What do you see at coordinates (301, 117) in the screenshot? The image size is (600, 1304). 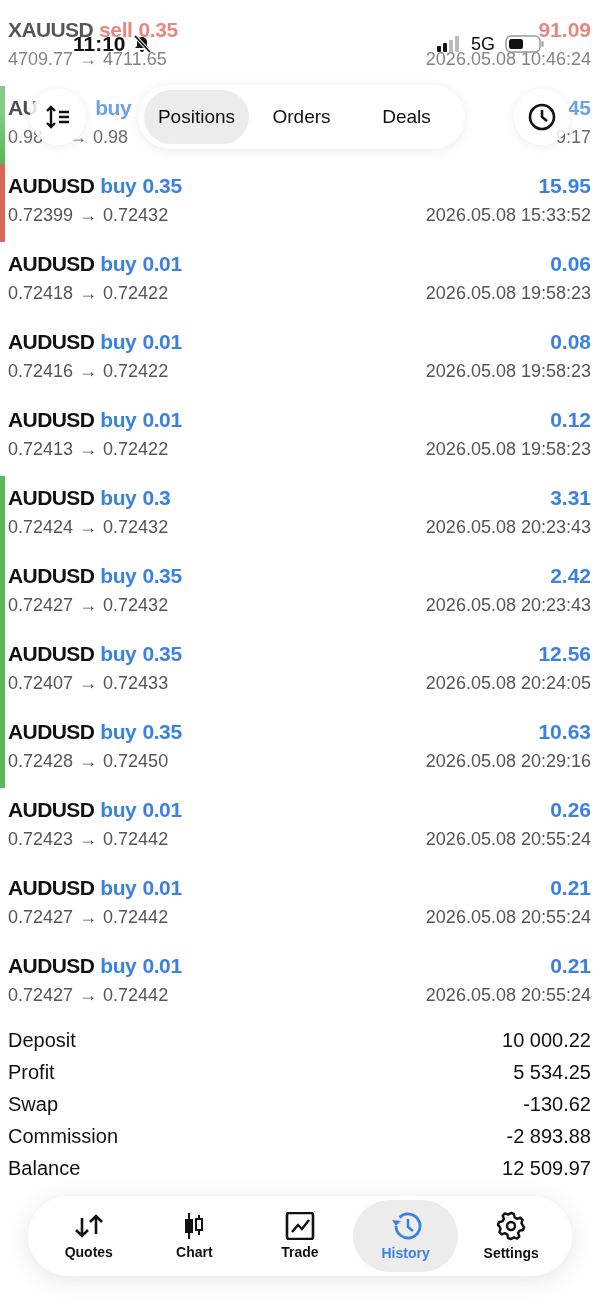 I see `tab: Orders` at bounding box center [301, 117].